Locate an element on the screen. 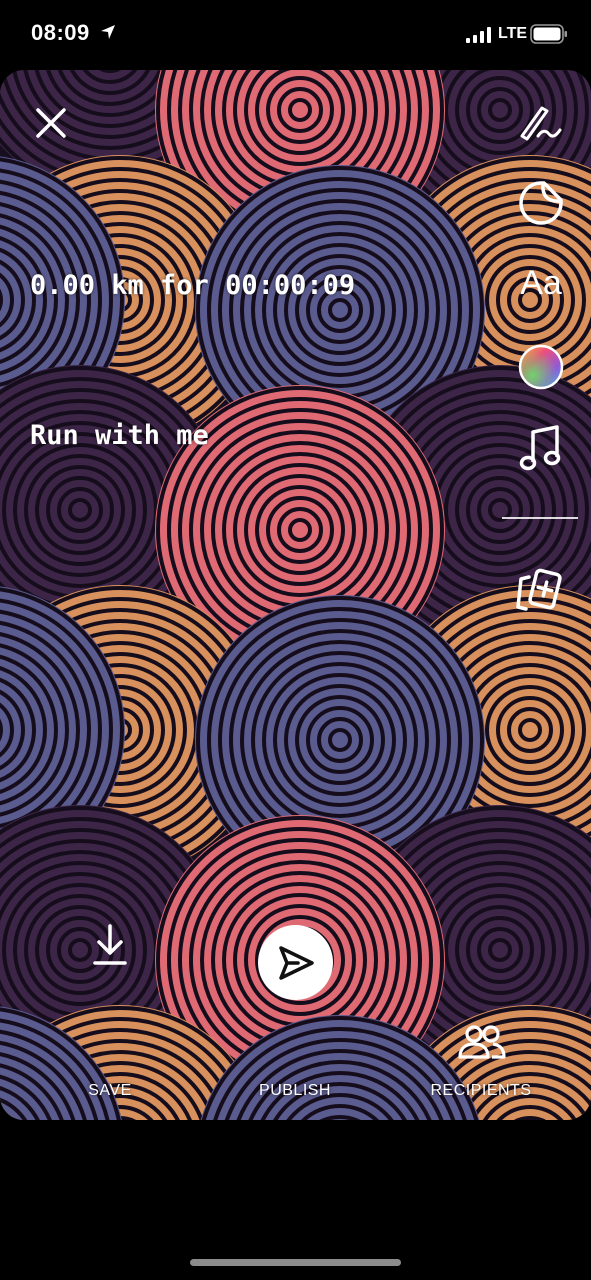 The height and width of the screenshot is (1280, 591). sticker-button is located at coordinates (541, 203).